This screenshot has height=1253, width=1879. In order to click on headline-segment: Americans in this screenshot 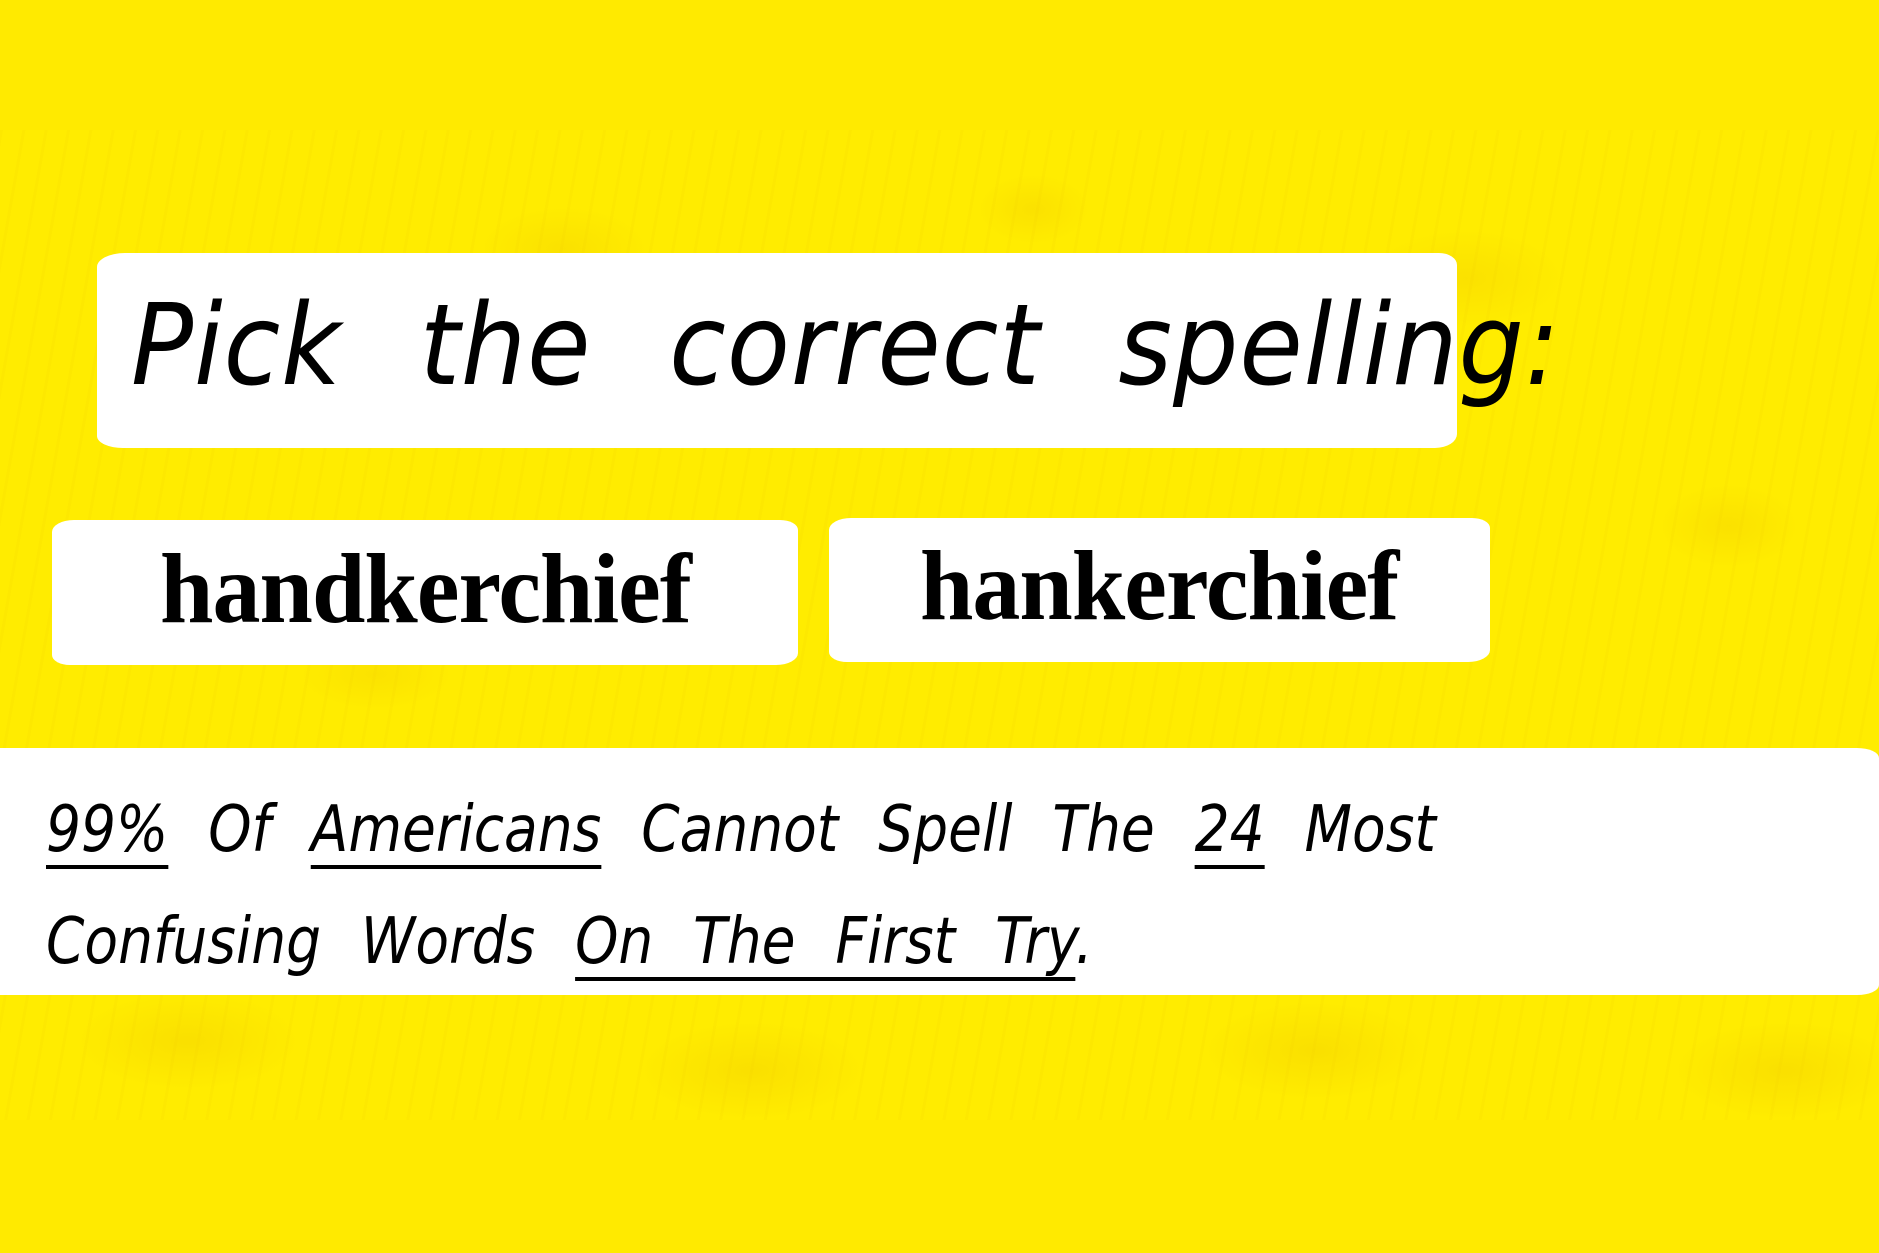, I will do `click(456, 830)`.